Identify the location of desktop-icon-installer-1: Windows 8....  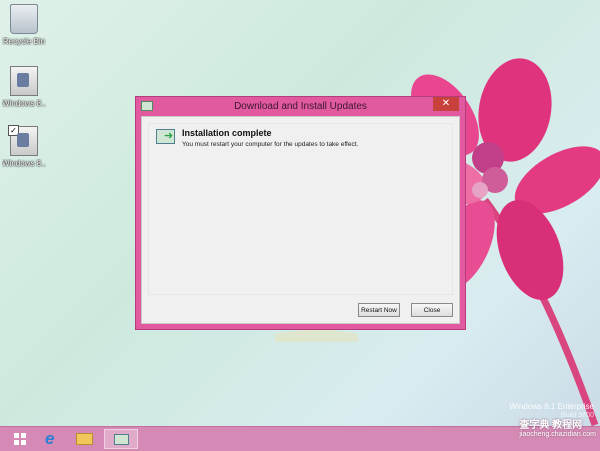
(24, 87).